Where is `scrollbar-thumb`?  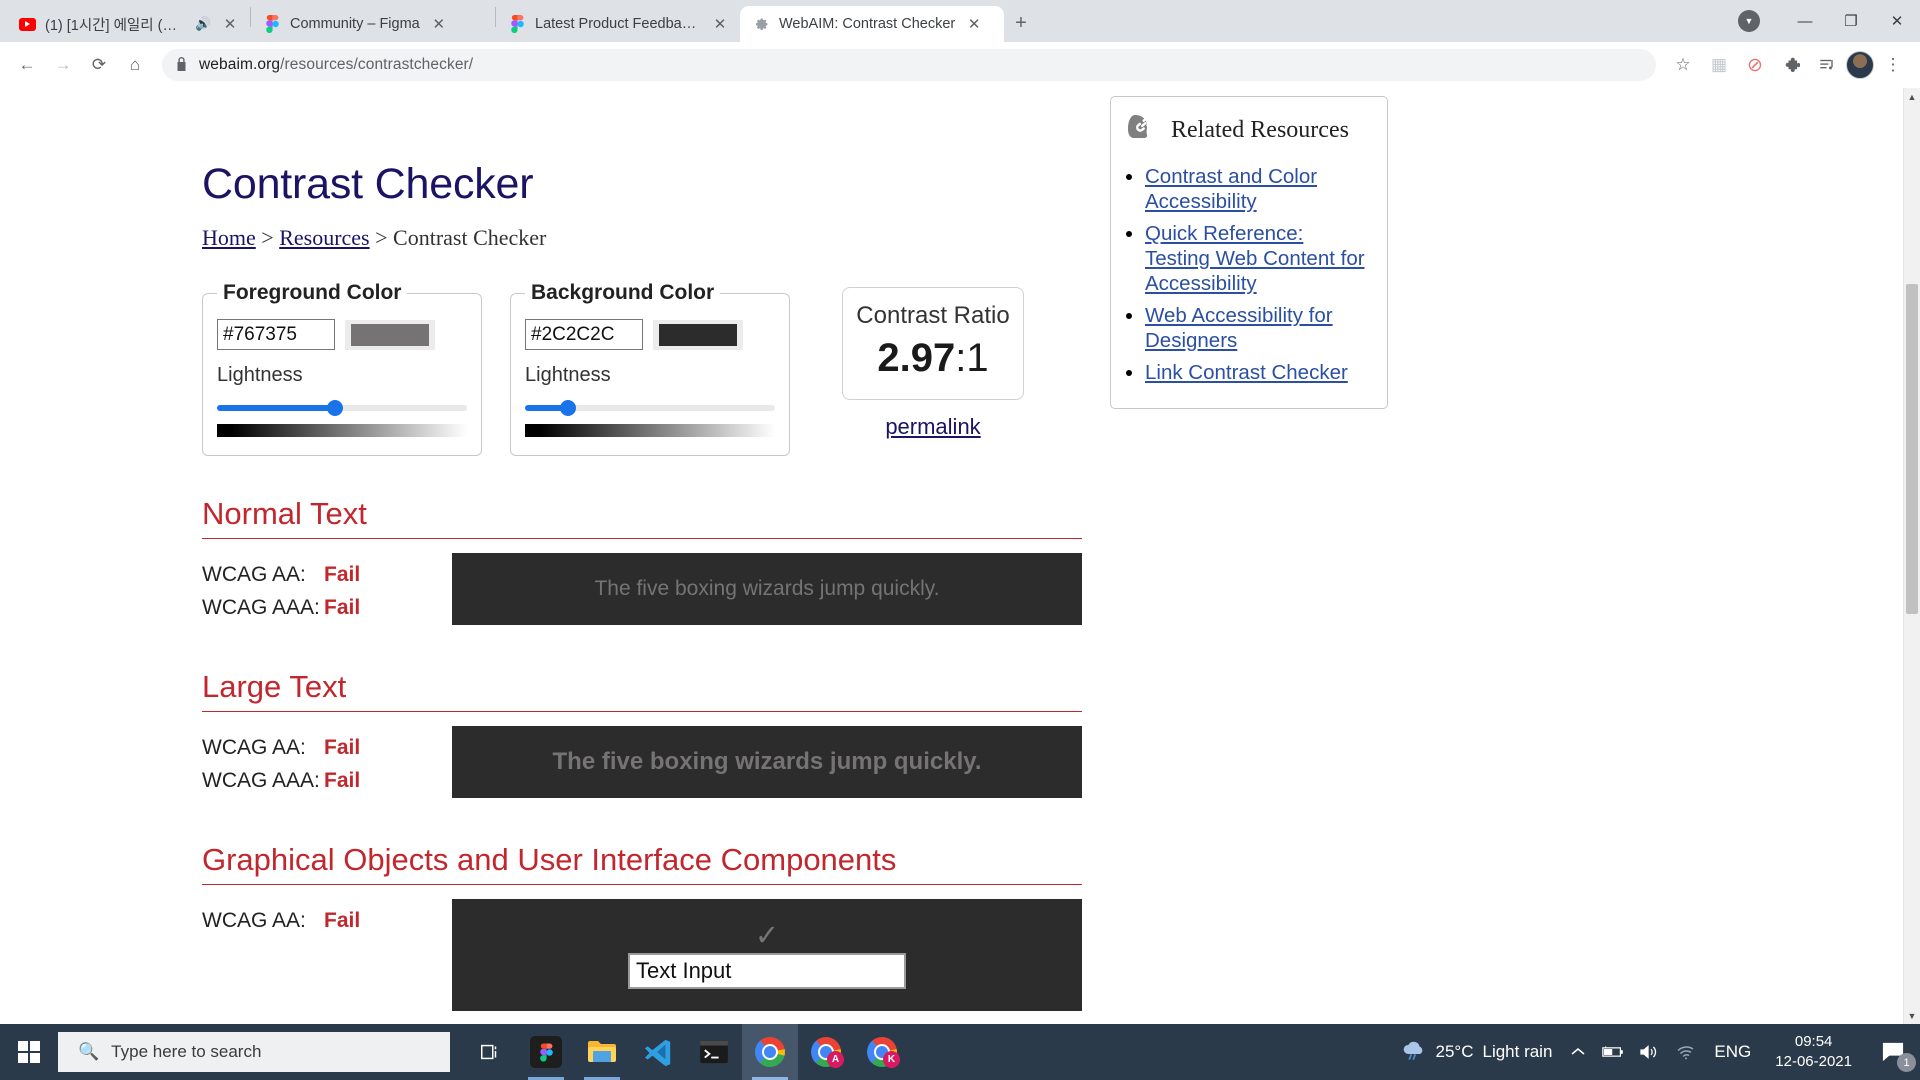 scrollbar-thumb is located at coordinates (1912, 449).